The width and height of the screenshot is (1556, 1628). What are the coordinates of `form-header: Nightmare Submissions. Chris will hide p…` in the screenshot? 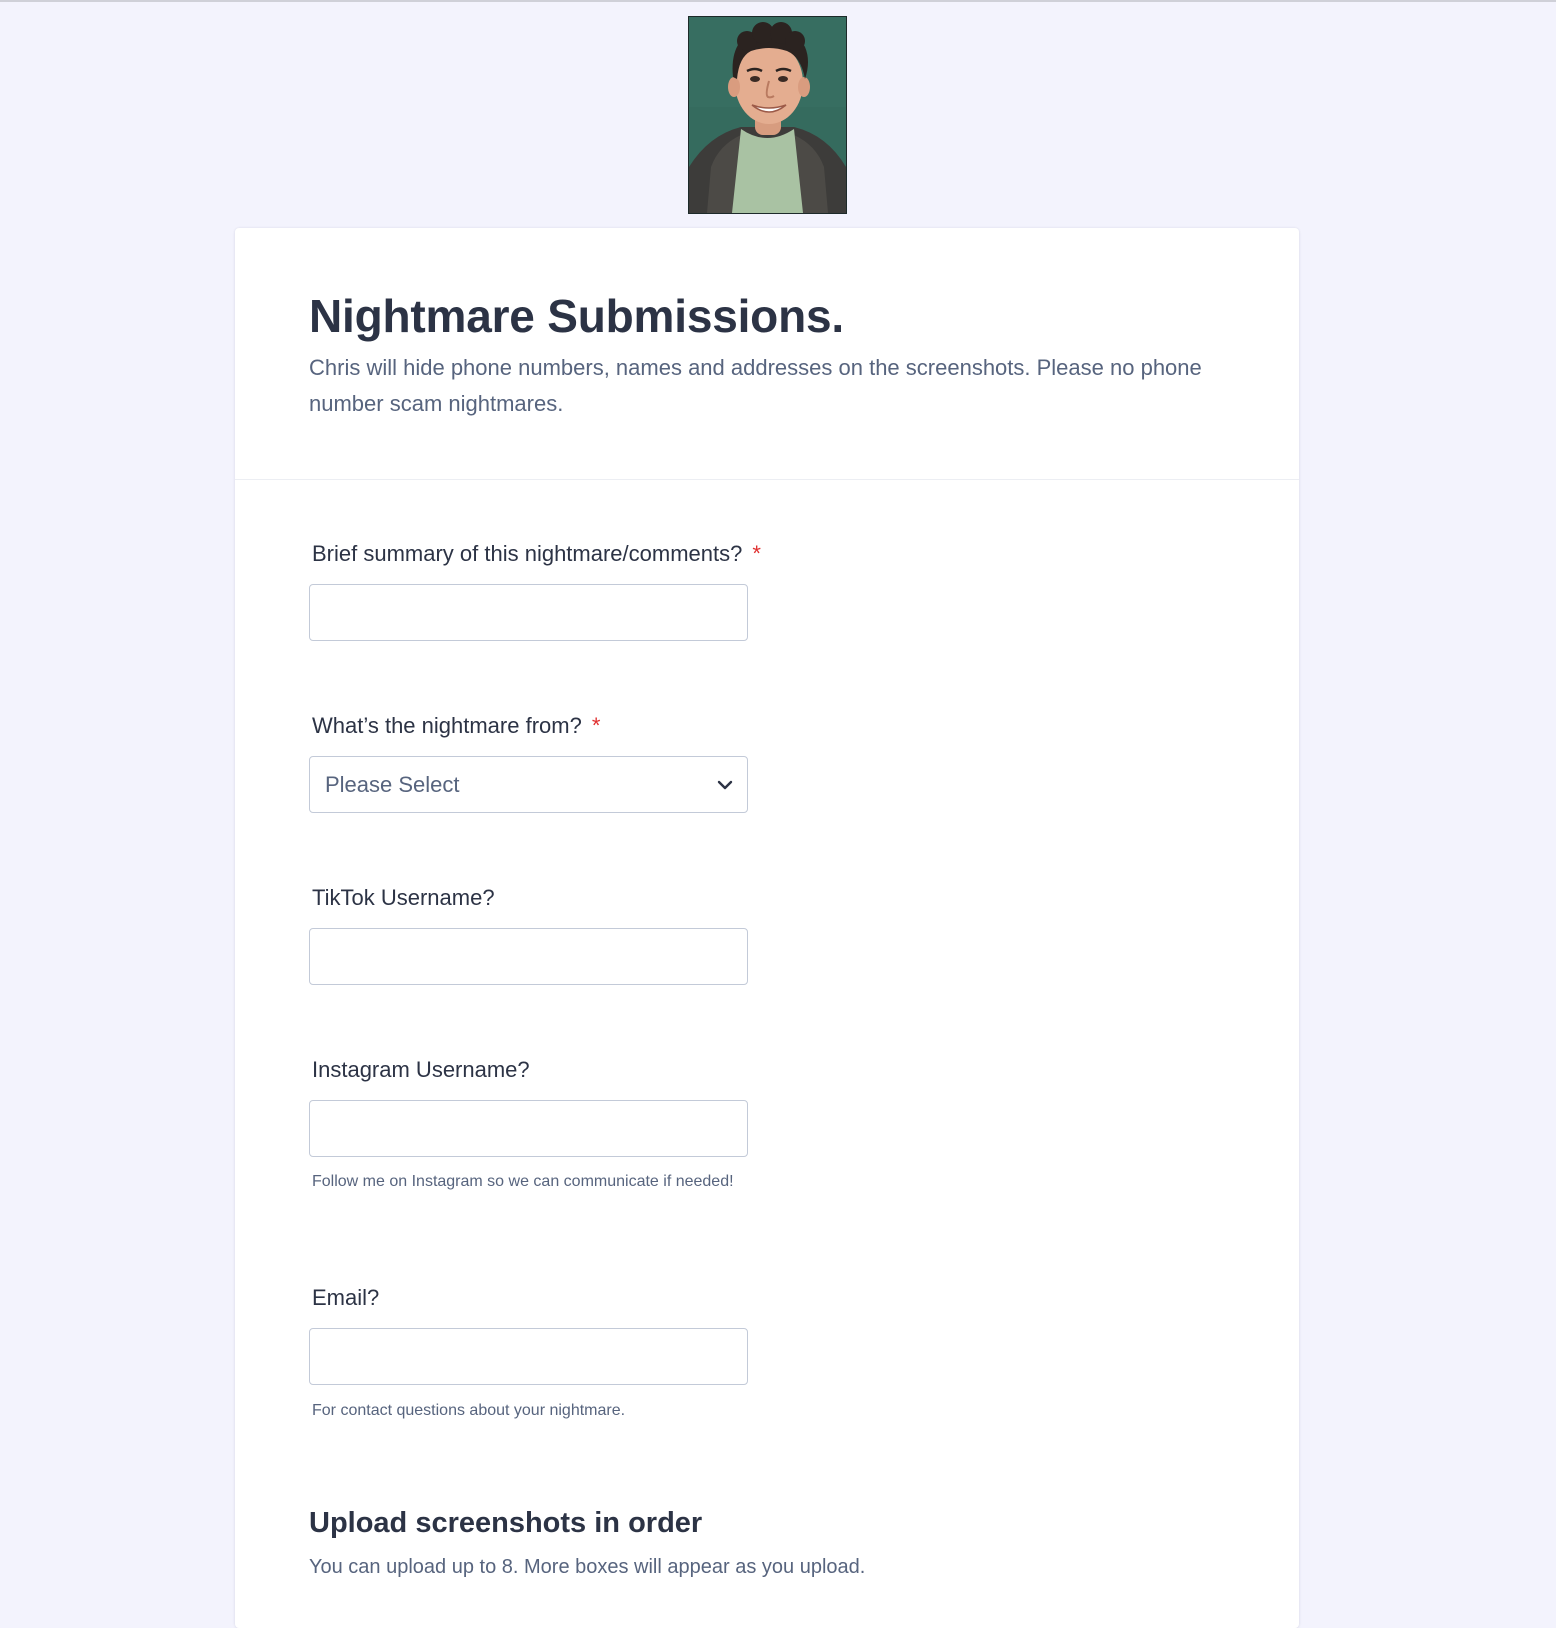 It's located at (767, 354).